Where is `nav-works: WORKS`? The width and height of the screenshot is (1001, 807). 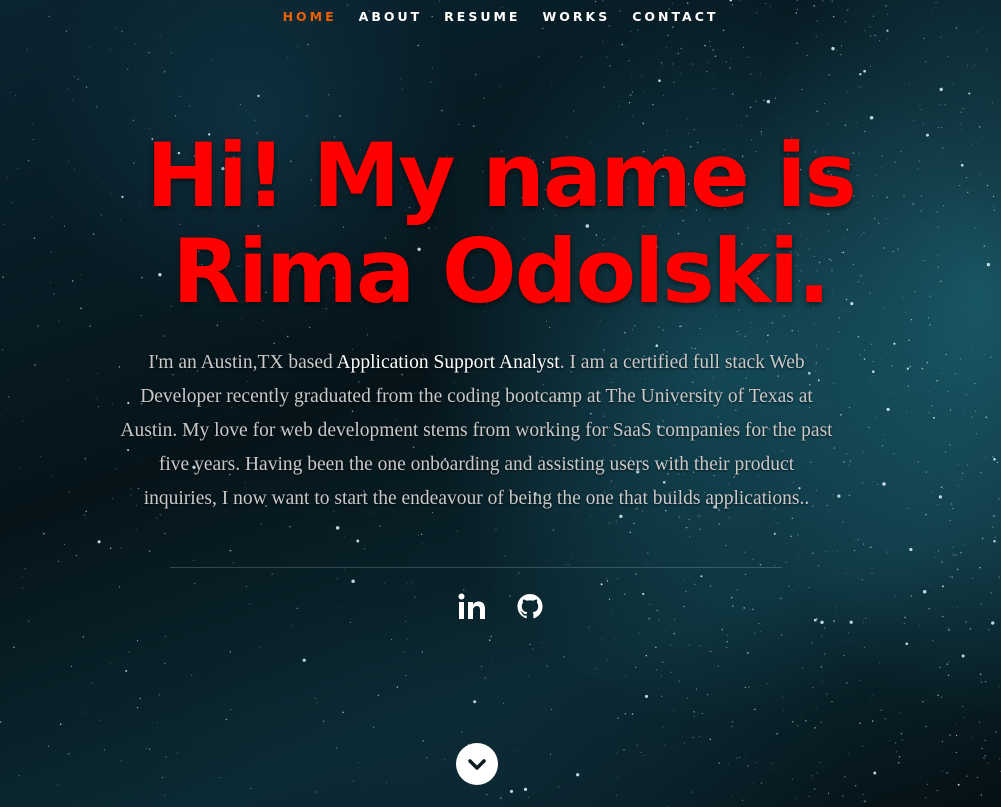
nav-works: WORKS is located at coordinates (576, 17).